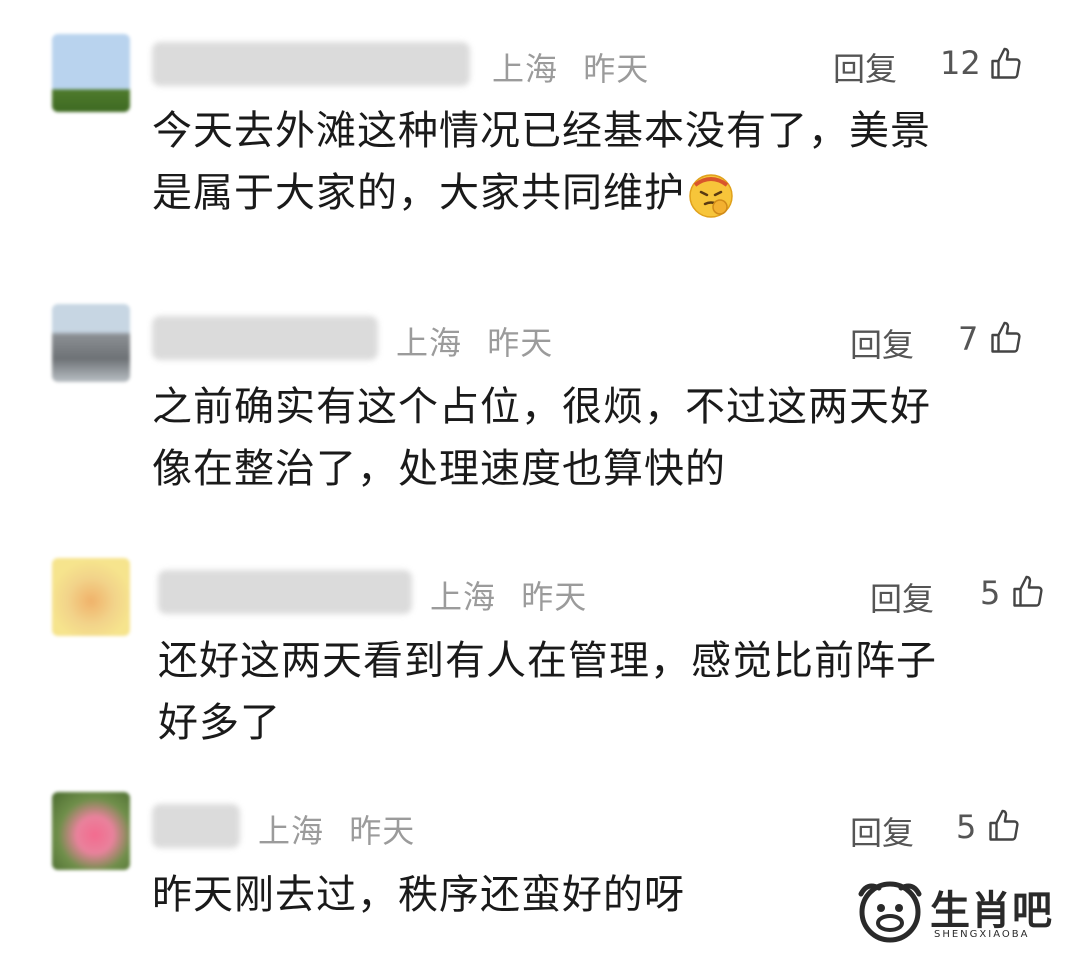  Describe the element at coordinates (541, 407) in the screenshot. I see `comment-line: 之前确实有这个占位，很烦，不过这两天好` at that location.